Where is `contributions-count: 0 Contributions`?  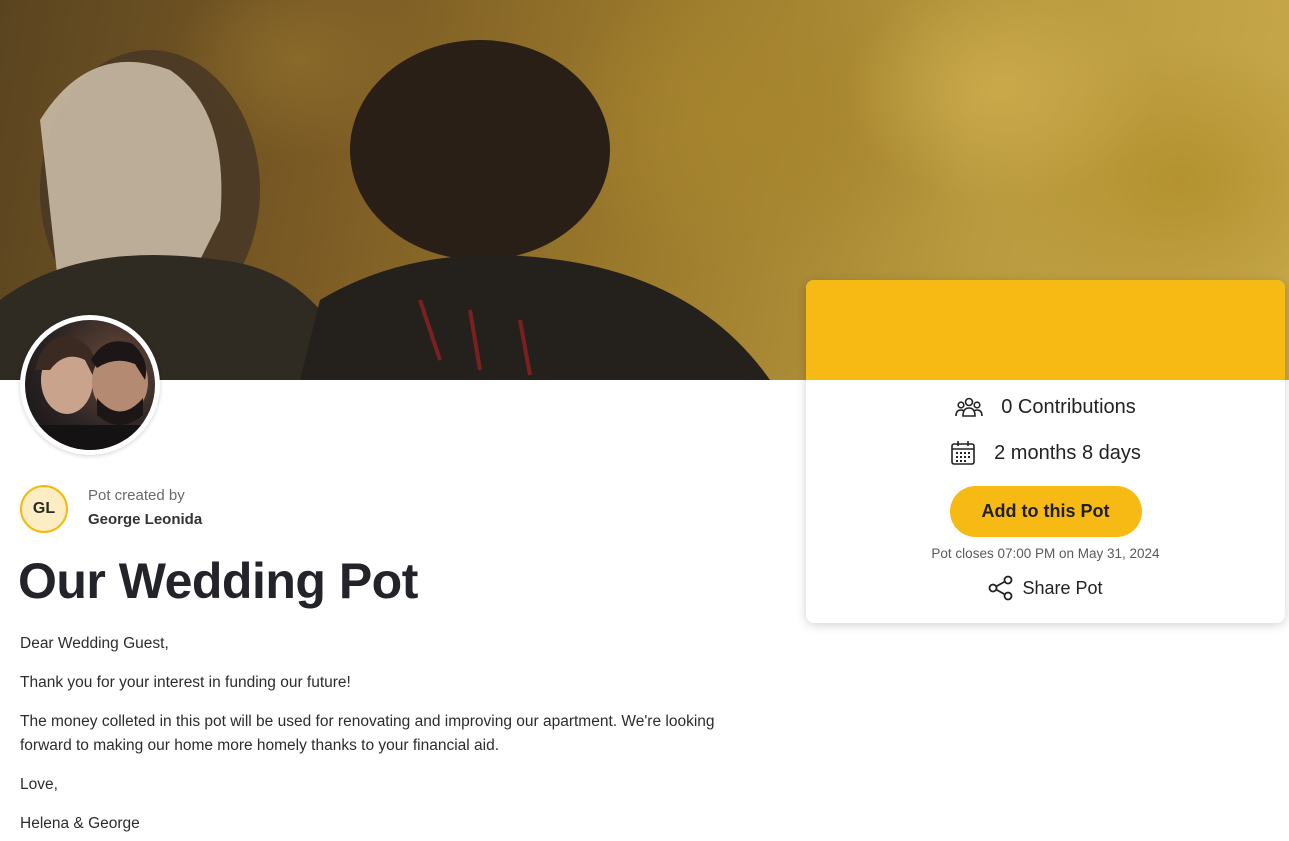
contributions-count: 0 Contributions is located at coordinates (1068, 406).